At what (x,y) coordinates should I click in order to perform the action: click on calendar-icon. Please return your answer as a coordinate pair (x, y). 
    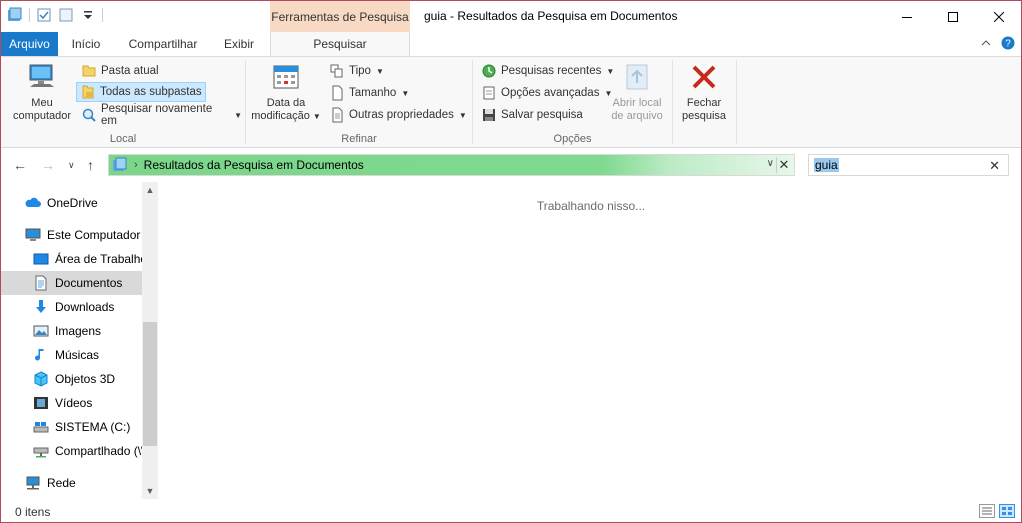
    Looking at the image, I should click on (286, 77).